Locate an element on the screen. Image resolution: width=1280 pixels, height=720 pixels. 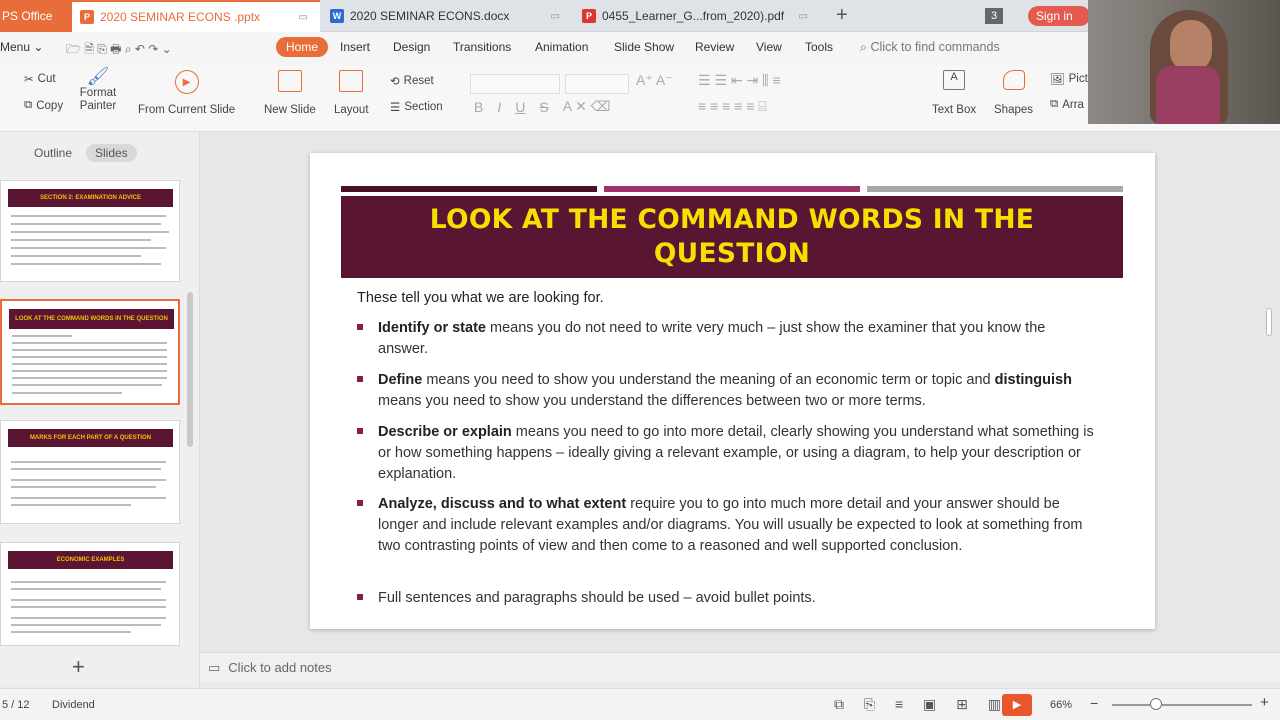
section-label: Section is located at coordinates (423, 107).